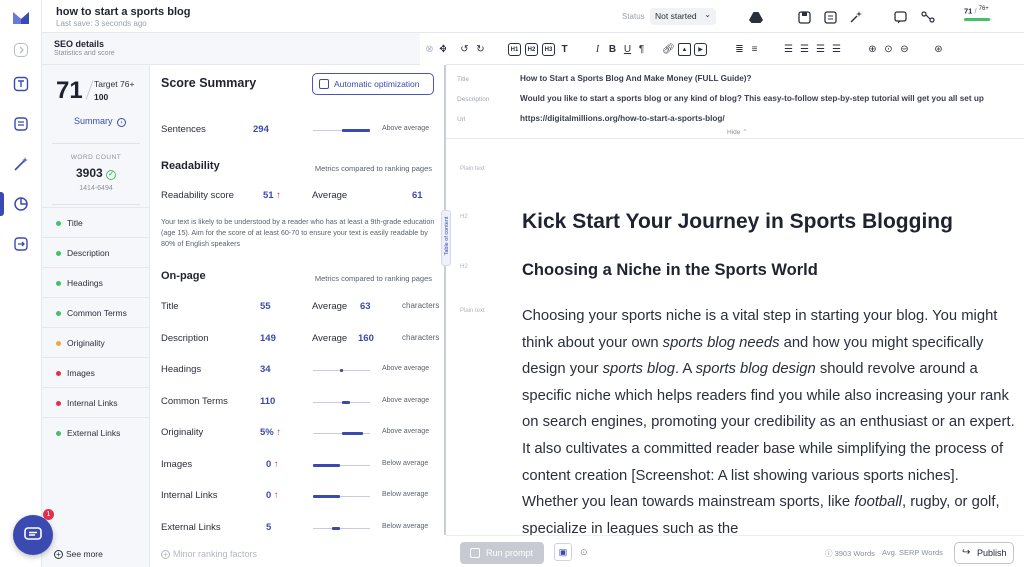 This screenshot has height=567, width=1024. I want to click on nav-item-description: Description, so click(96, 252).